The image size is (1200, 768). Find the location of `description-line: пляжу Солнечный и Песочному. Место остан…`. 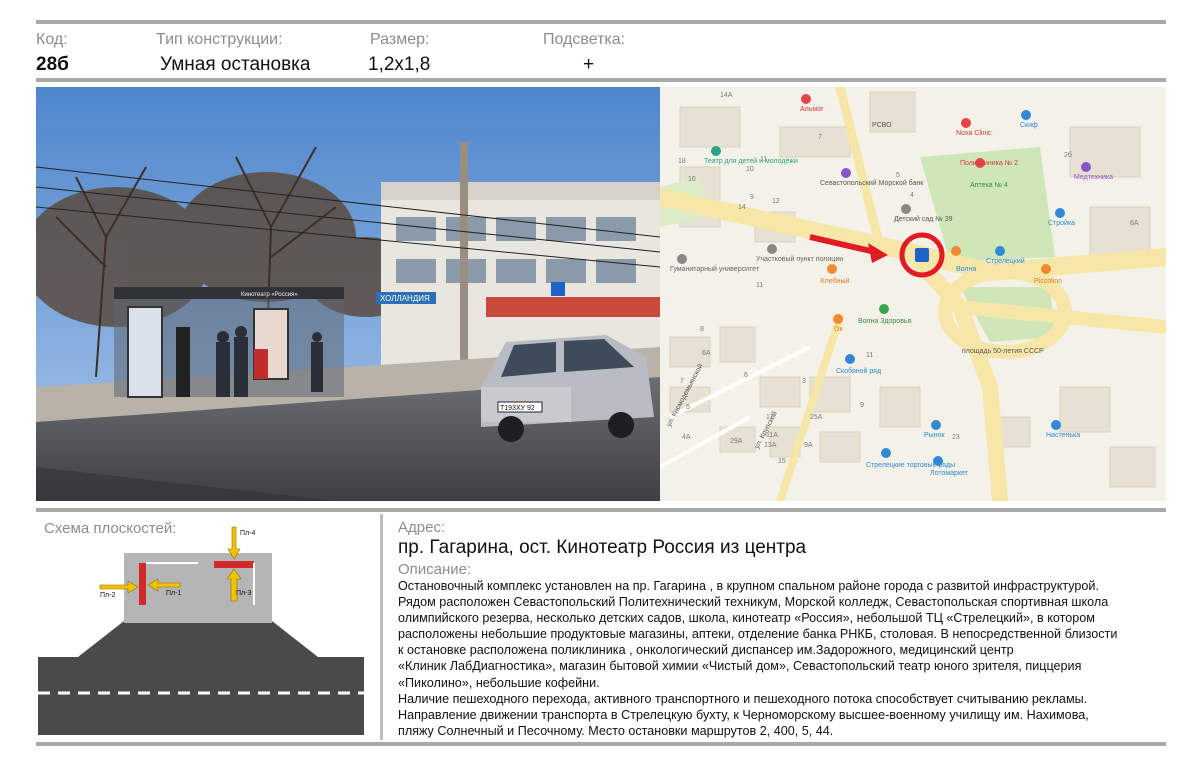

description-line: пляжу Солнечный и Песочному. Место остан… is located at coordinates (616, 730).